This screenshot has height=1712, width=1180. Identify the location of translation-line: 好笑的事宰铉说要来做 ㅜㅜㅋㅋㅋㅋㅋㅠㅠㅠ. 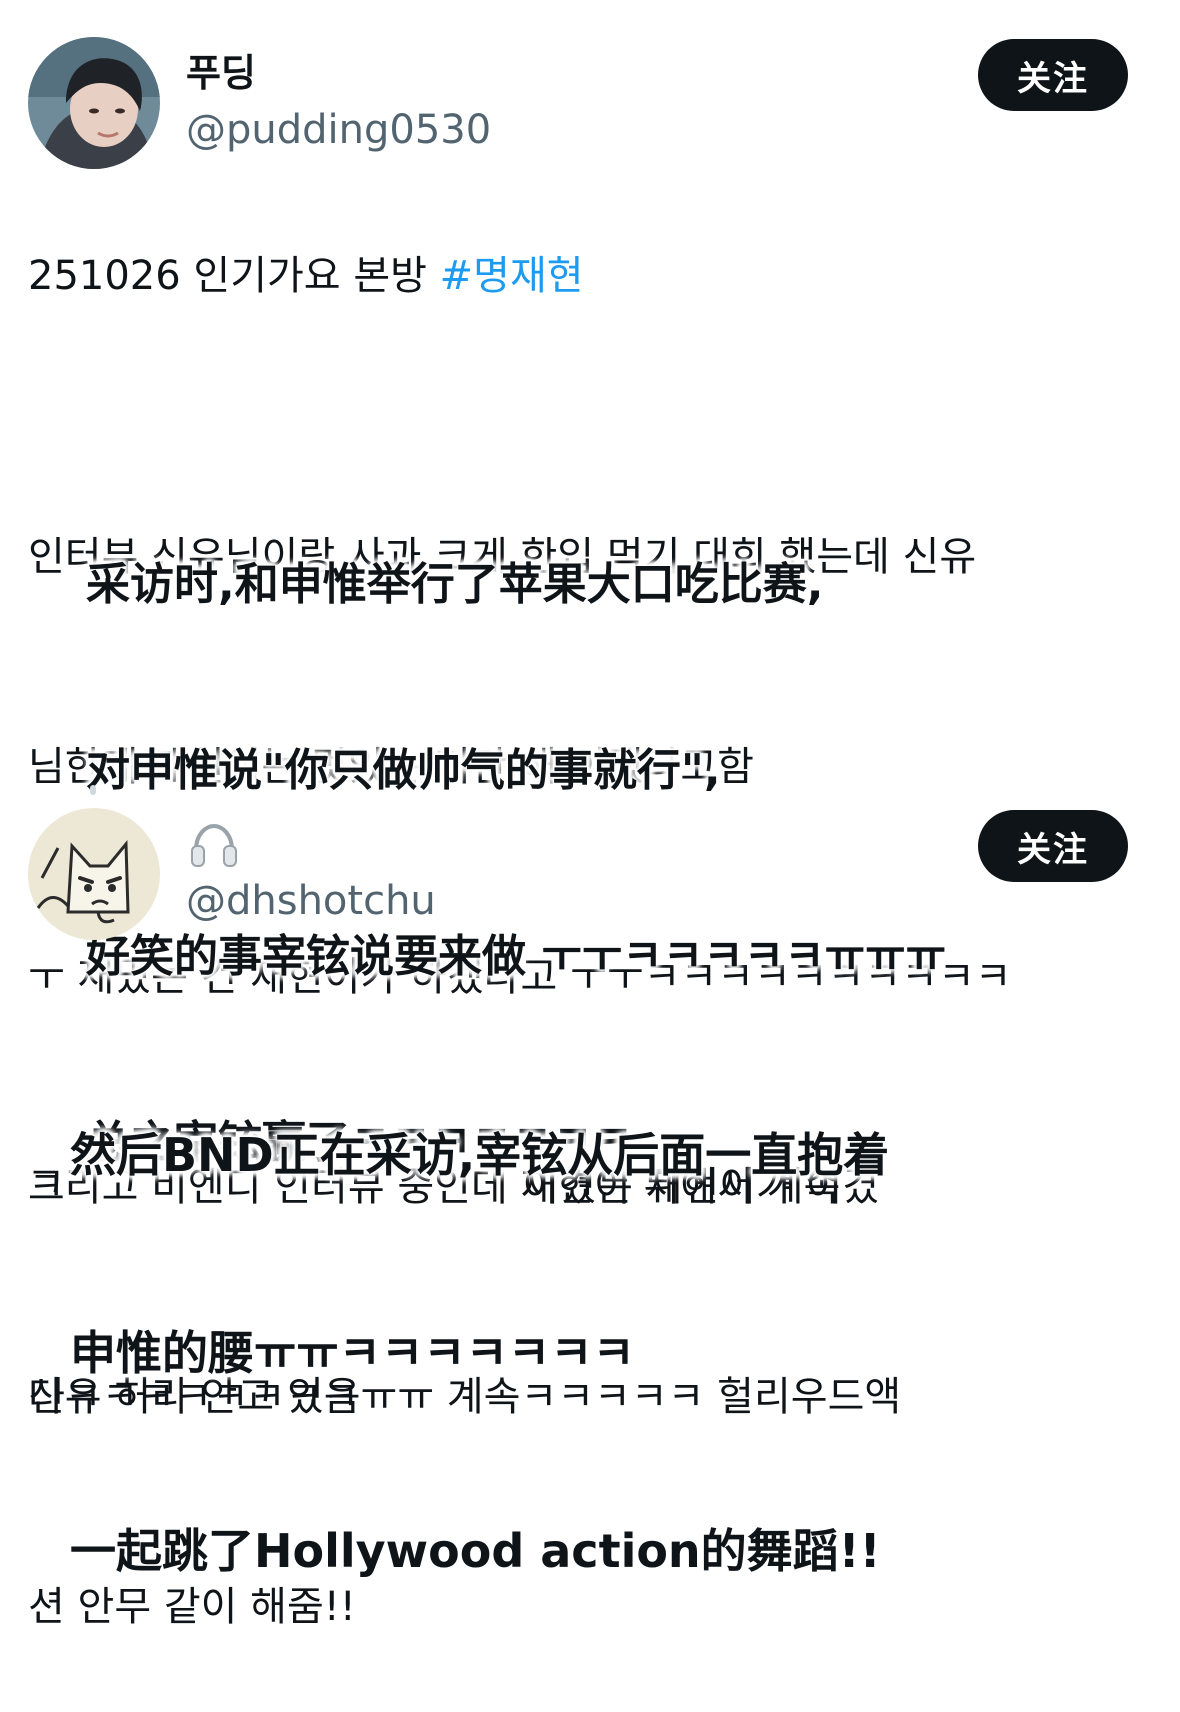
(516, 956).